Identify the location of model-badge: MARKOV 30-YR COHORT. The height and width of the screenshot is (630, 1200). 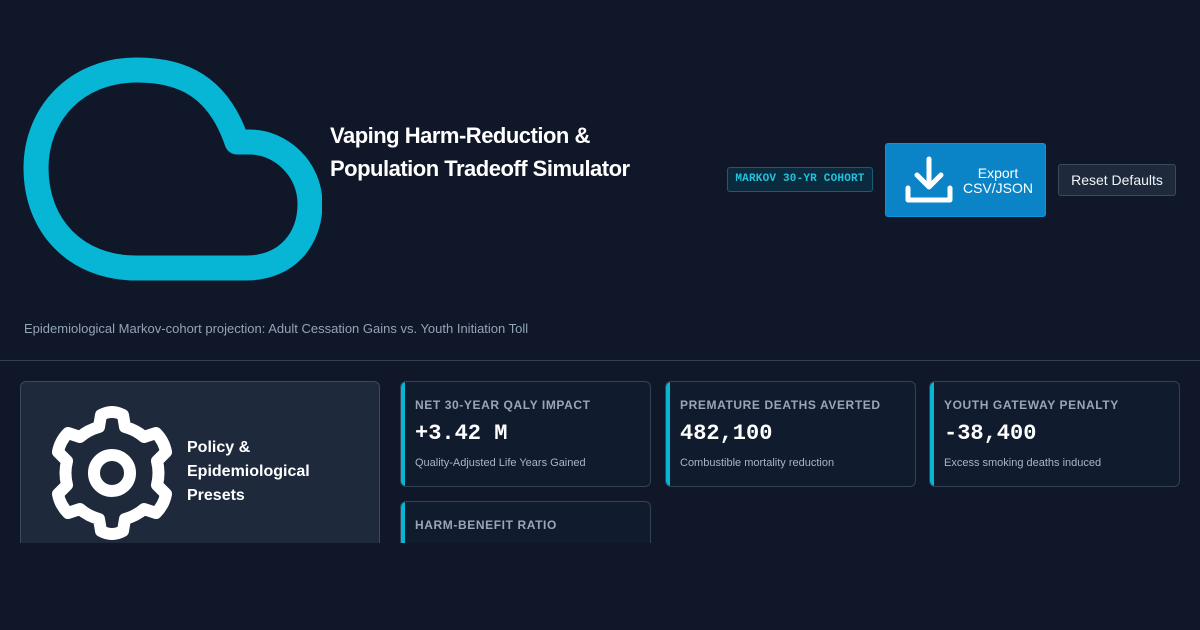
(800, 179).